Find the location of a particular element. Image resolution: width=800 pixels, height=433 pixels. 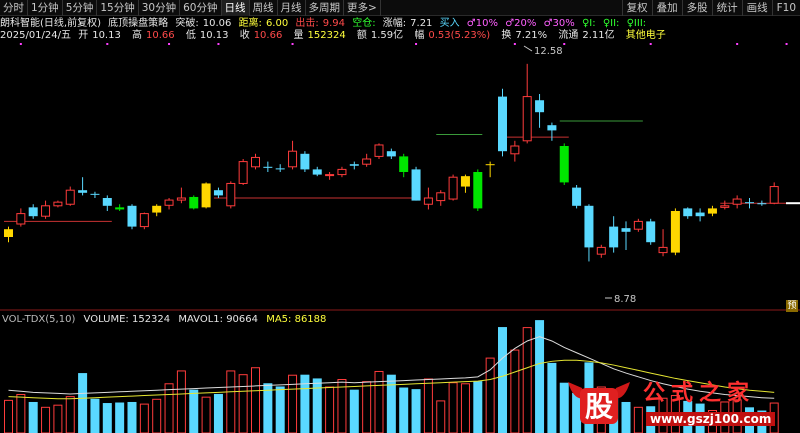

tool-button-3: 统计 is located at coordinates (726, 8).